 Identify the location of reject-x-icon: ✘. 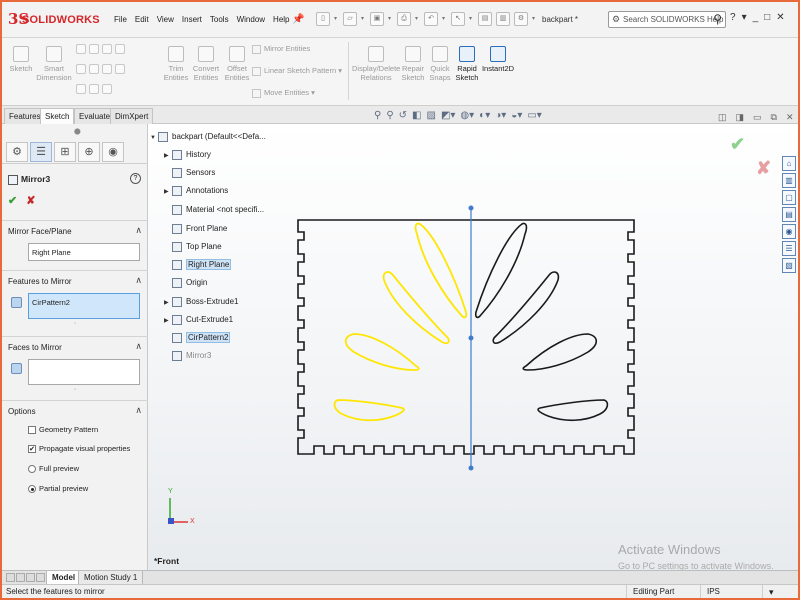
(763, 168).